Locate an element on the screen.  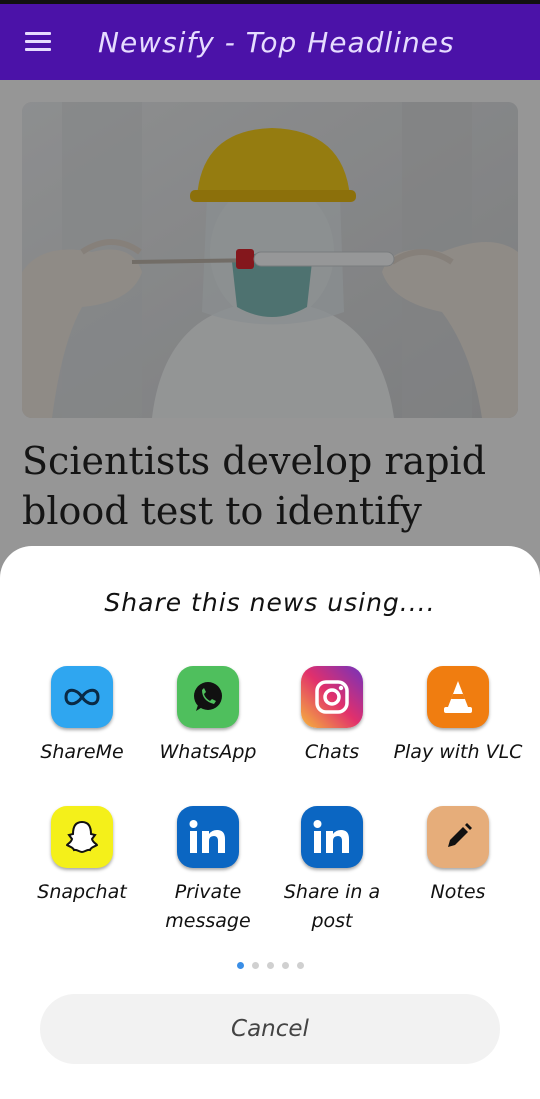
menu-button is located at coordinates (38, 42).